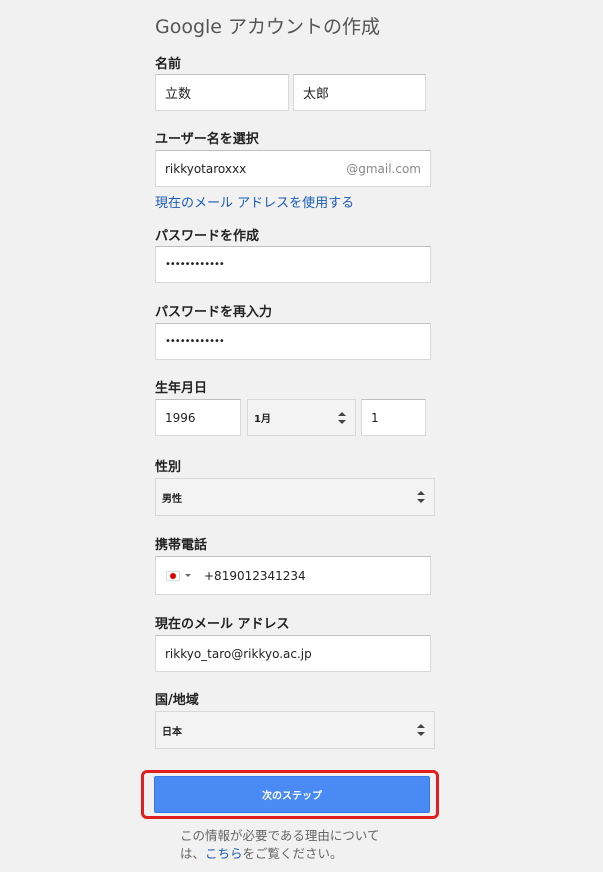  Describe the element at coordinates (224, 853) in the screenshot. I see `here-link: こちら` at that location.